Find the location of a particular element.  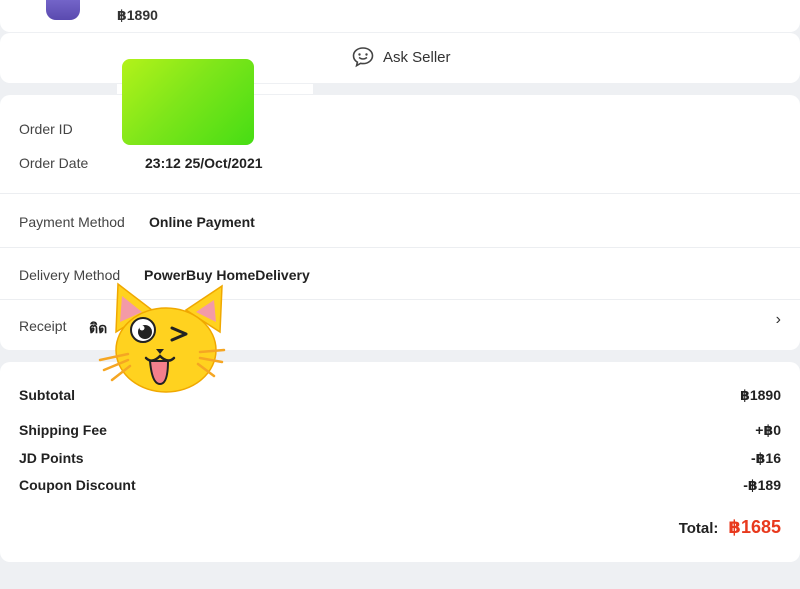

receipt-label: Receipt is located at coordinates (43, 326).